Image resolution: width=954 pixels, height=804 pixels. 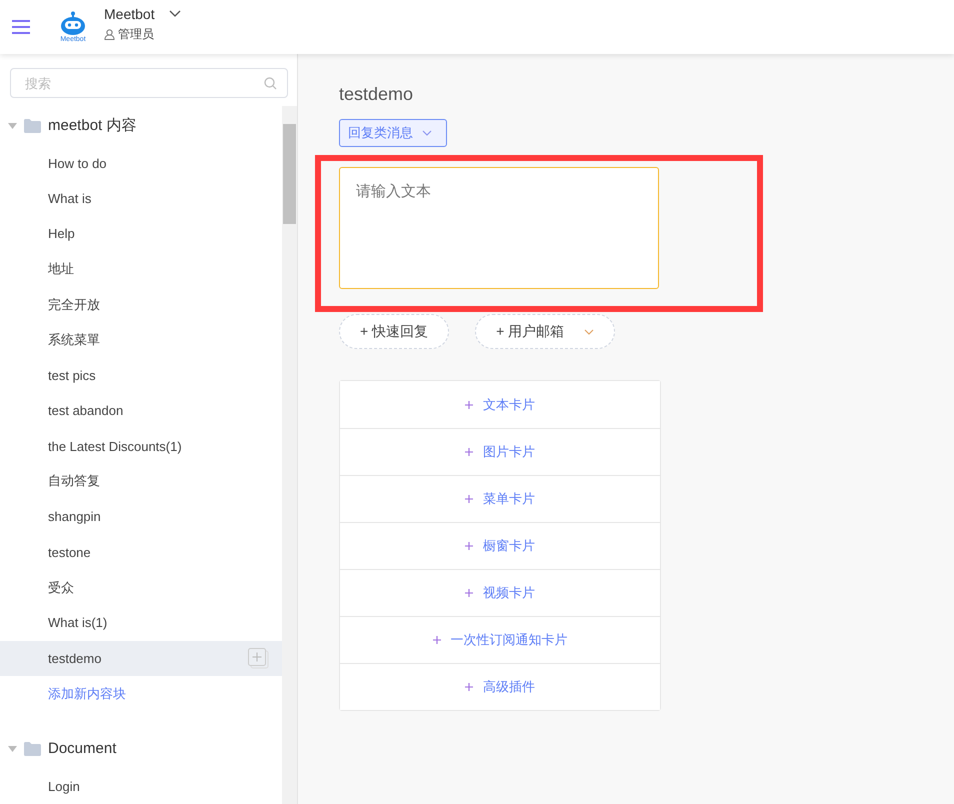 I want to click on sidebar-item: testone, so click(x=141, y=552).